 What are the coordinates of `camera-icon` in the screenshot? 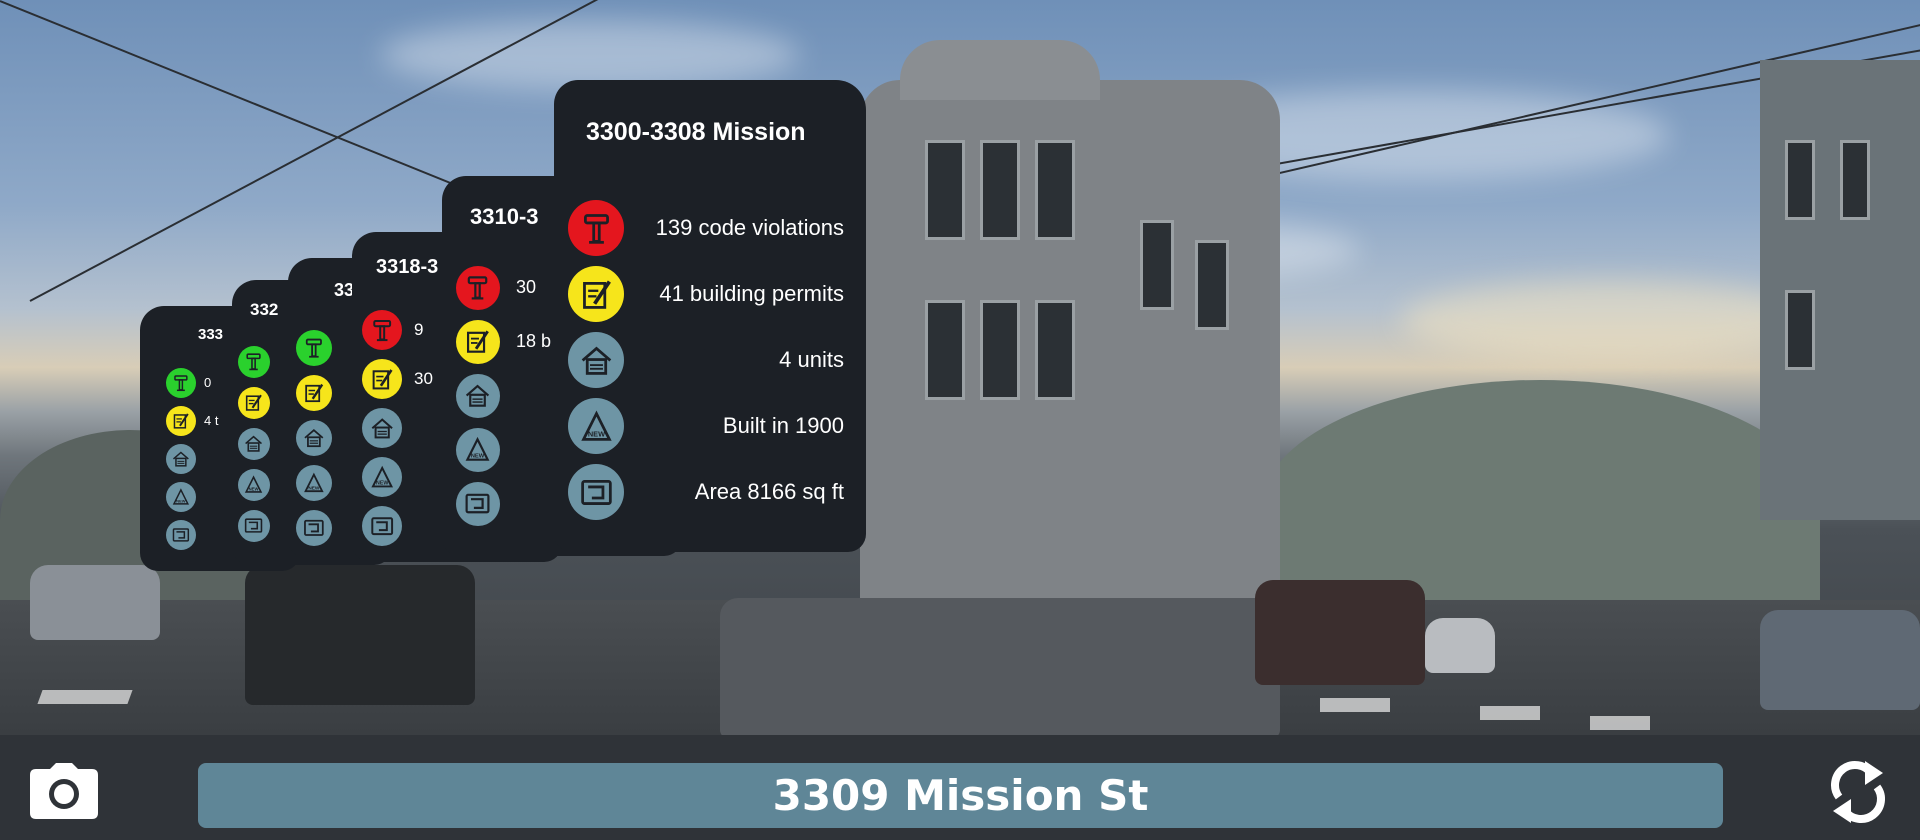 It's located at (64, 791).